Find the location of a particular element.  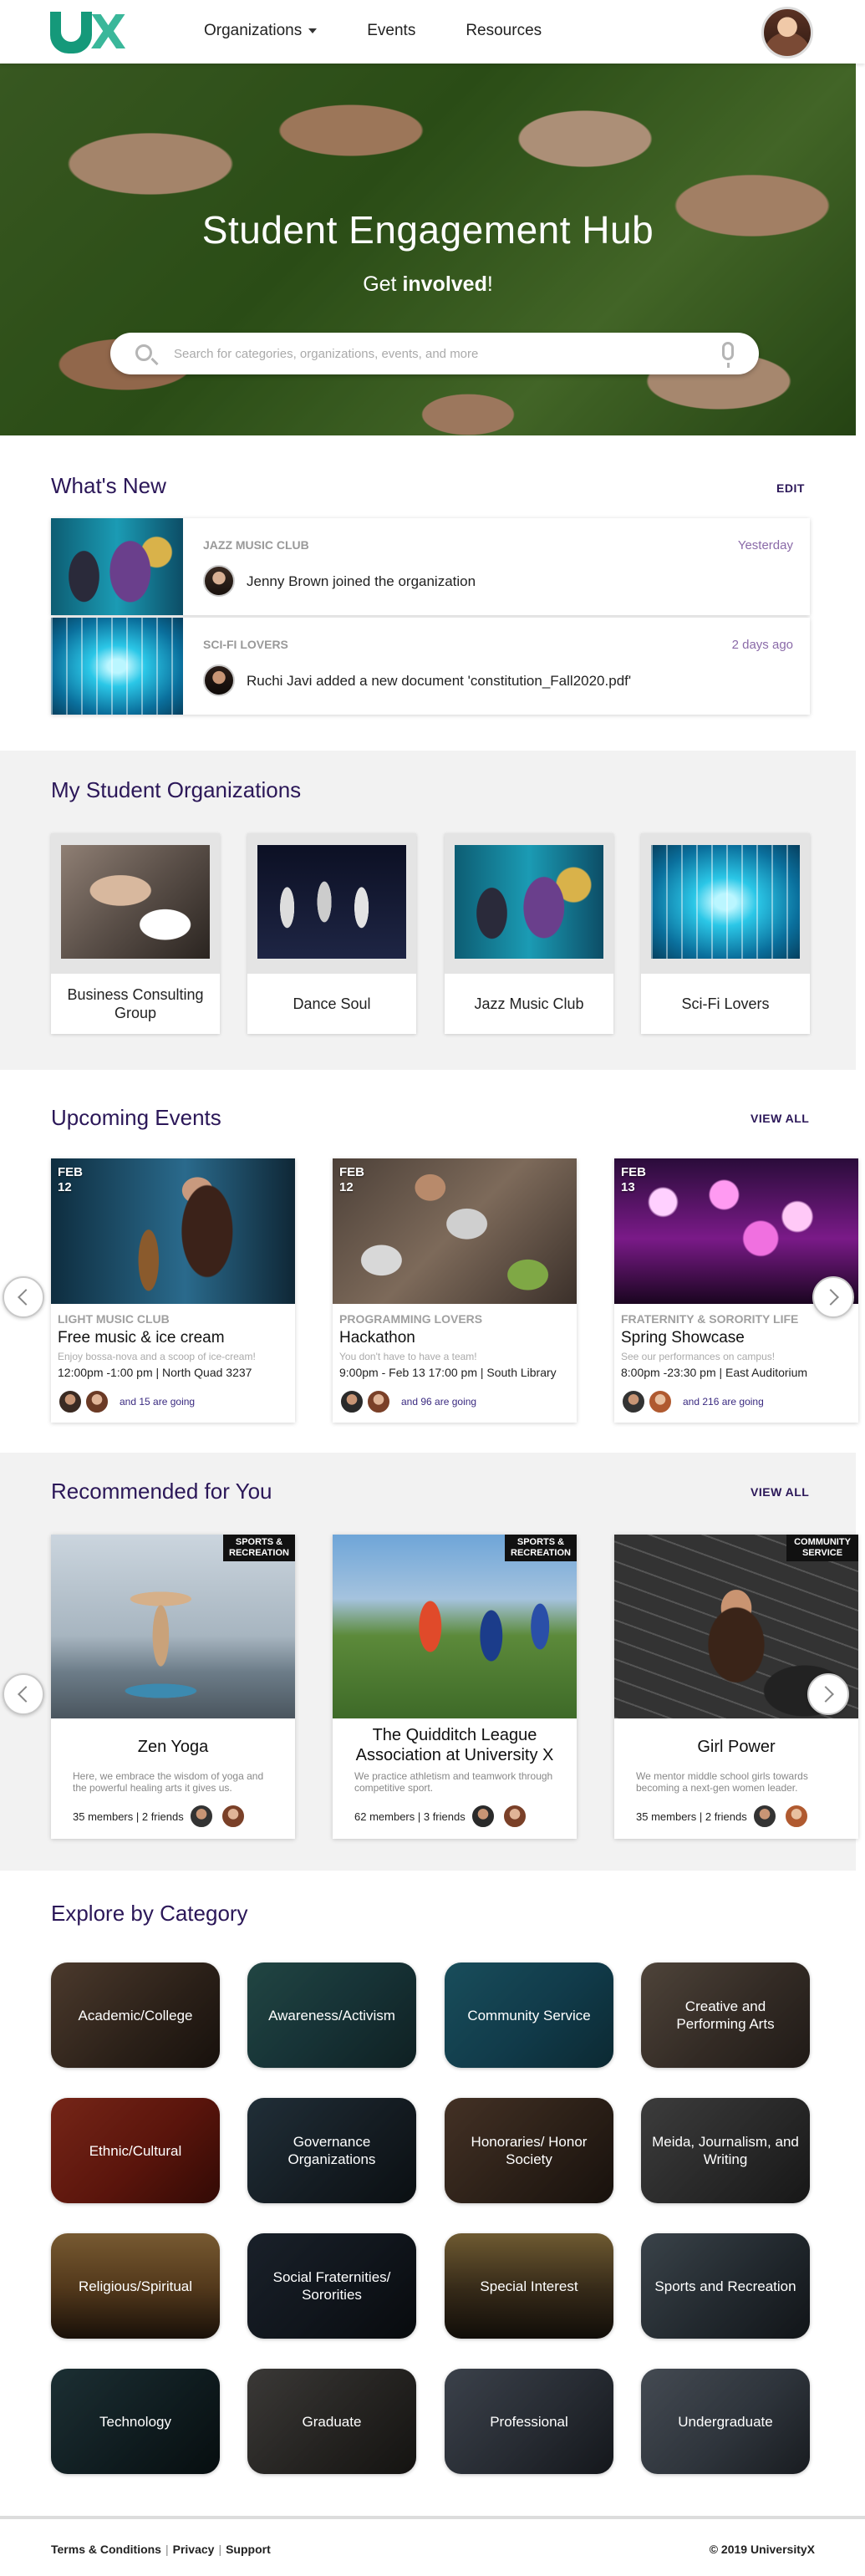

category-label: Undergraduate is located at coordinates (726, 2421).